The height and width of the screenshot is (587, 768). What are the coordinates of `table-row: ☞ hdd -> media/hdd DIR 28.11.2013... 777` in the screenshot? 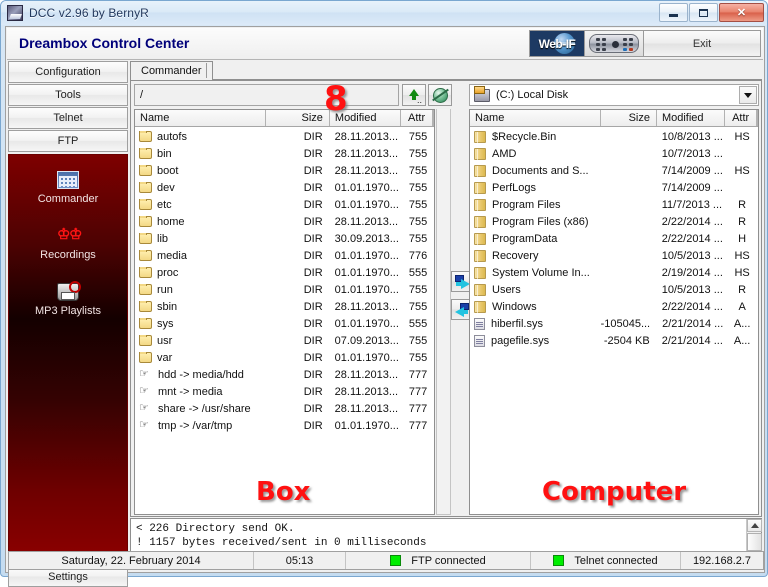 It's located at (284, 374).